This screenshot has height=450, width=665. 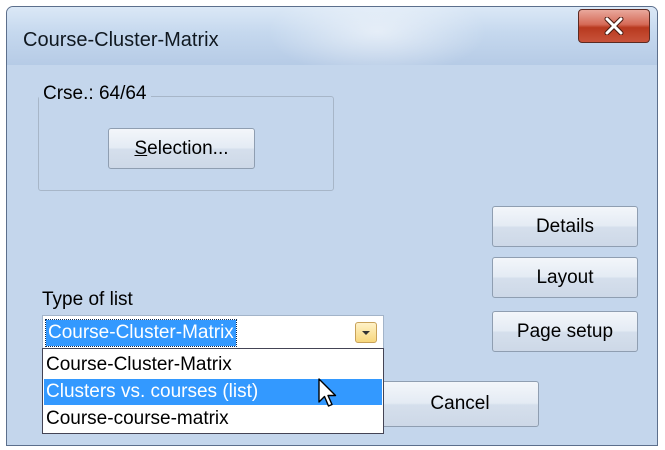 I want to click on window-title: Course-Cluster-Matrix, so click(x=121, y=40).